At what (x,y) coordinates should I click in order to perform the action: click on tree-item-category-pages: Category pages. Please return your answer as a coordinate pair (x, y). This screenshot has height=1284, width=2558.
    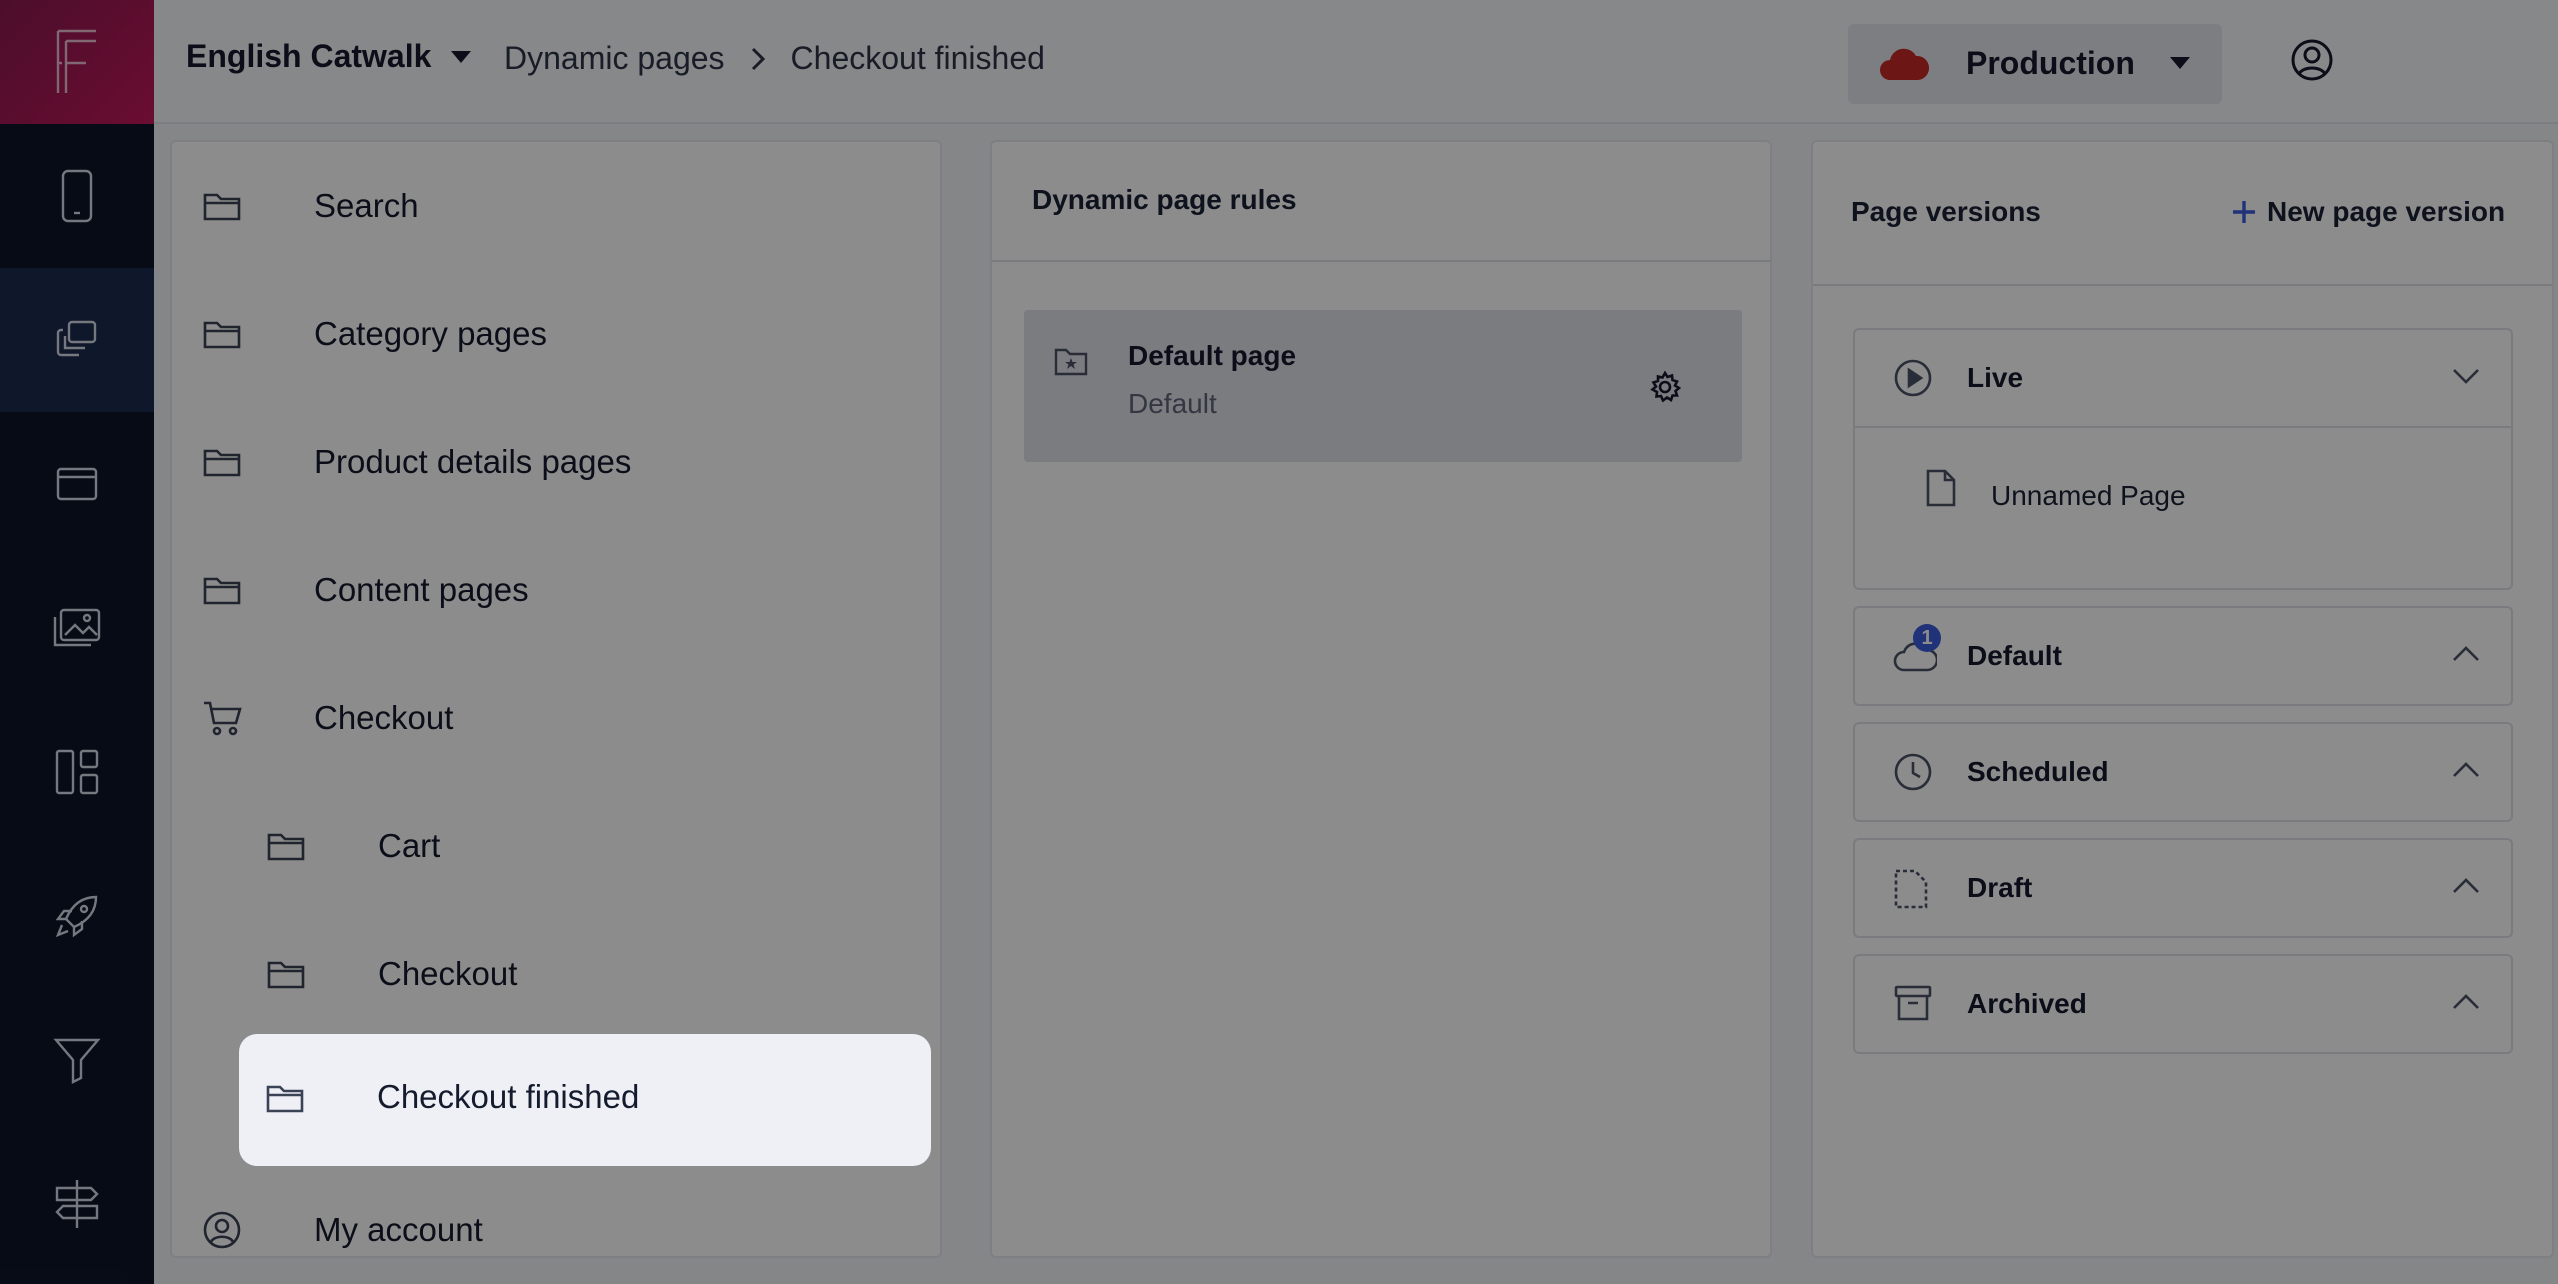
    Looking at the image, I should click on (552, 334).